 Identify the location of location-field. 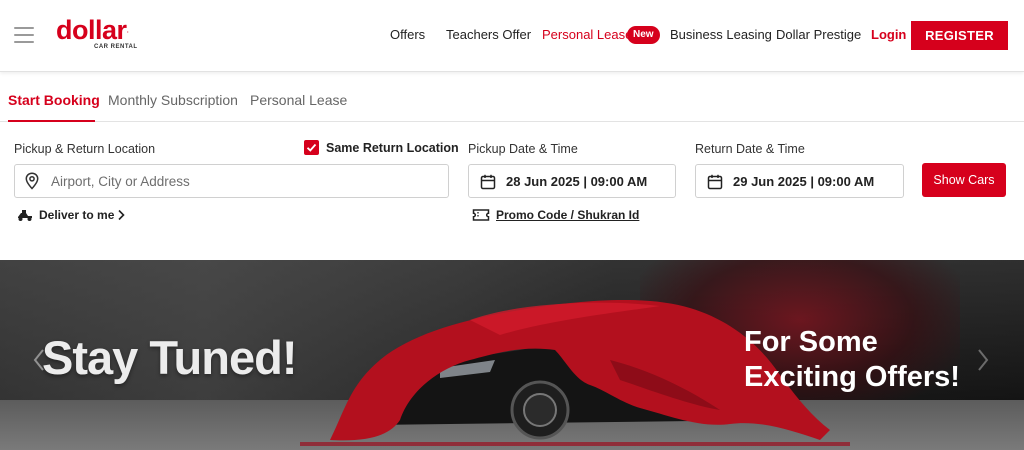
(231, 181).